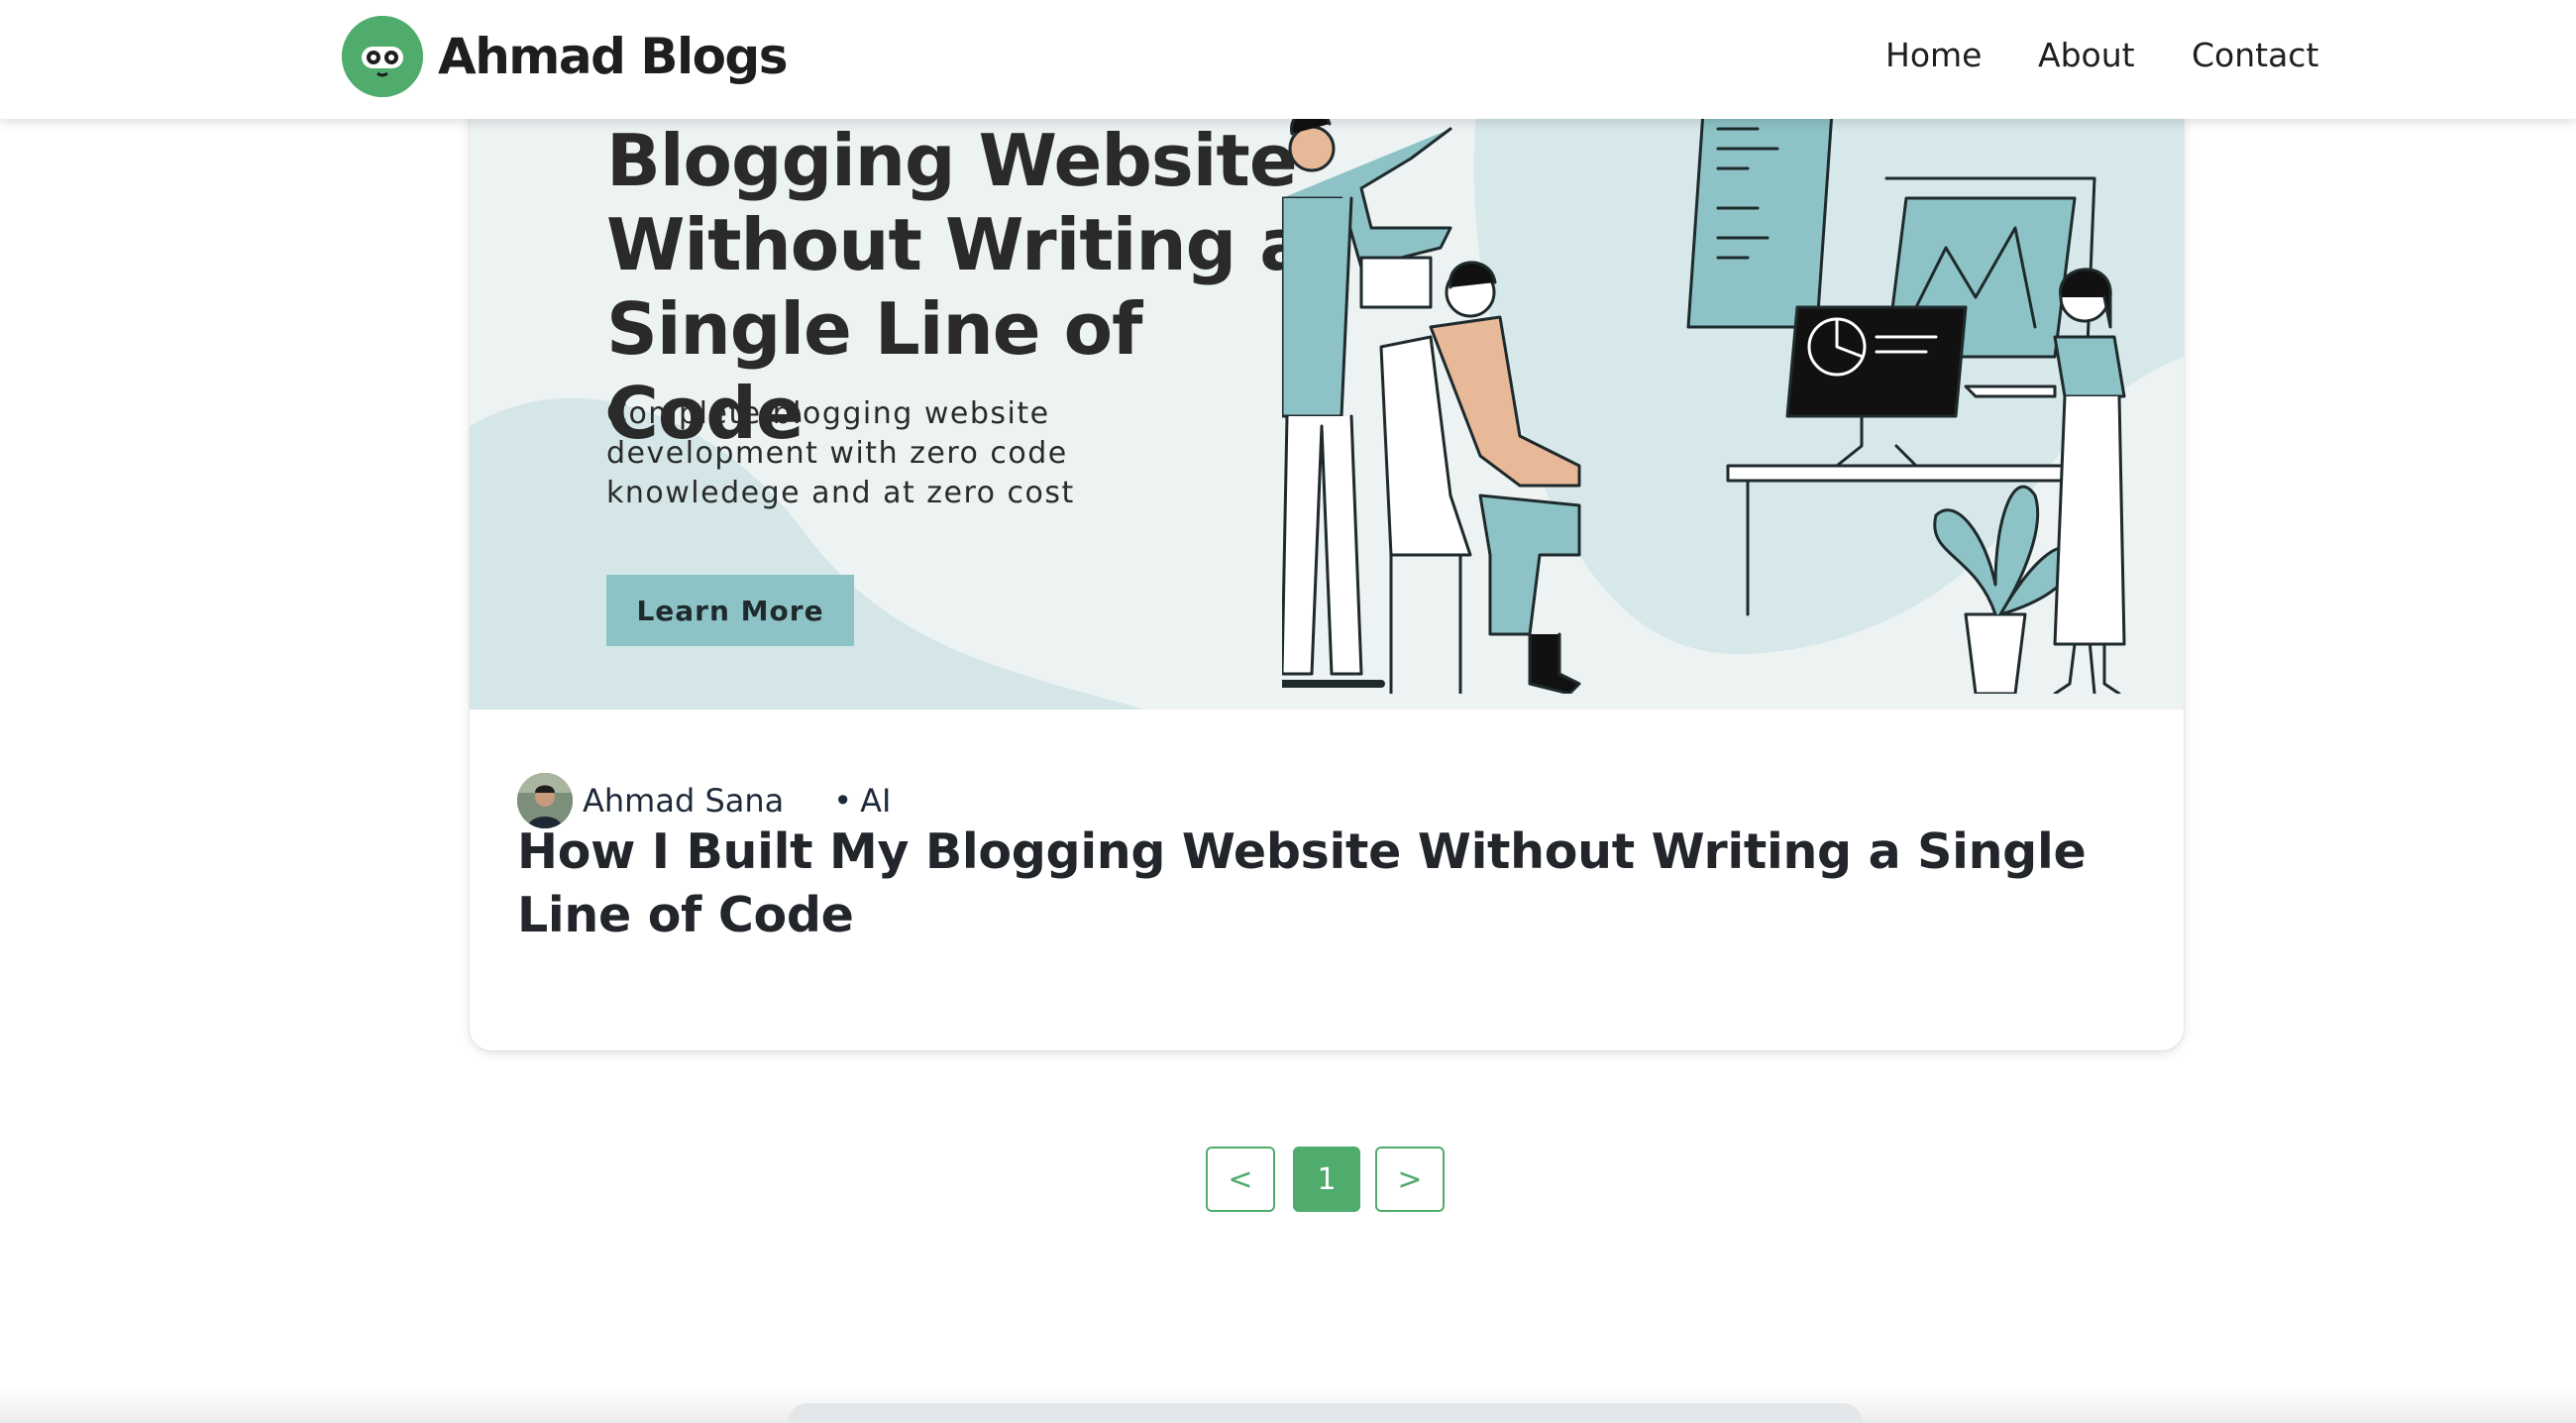 Image resolution: width=2576 pixels, height=1423 pixels. What do you see at coordinates (1326, 1179) in the screenshot?
I see `pagination-page-1-button: 1` at bounding box center [1326, 1179].